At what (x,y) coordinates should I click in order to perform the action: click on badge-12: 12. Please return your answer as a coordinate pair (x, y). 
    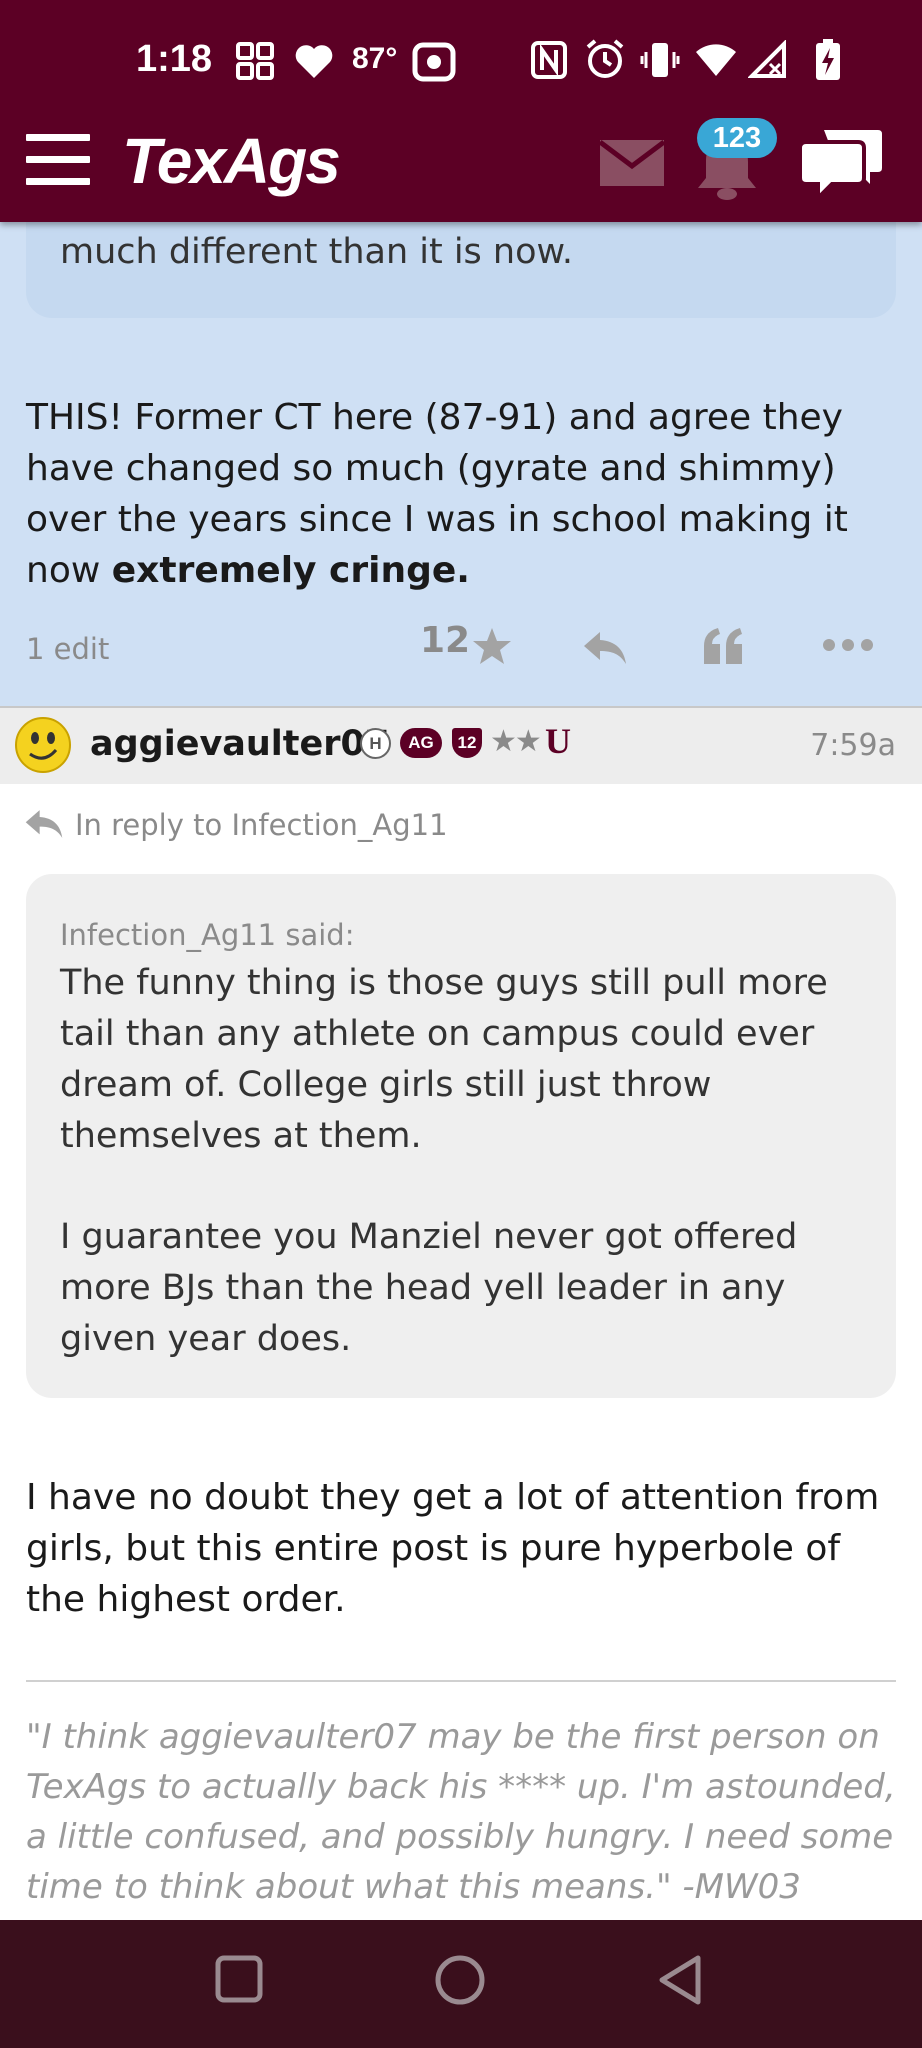
    Looking at the image, I should click on (467, 743).